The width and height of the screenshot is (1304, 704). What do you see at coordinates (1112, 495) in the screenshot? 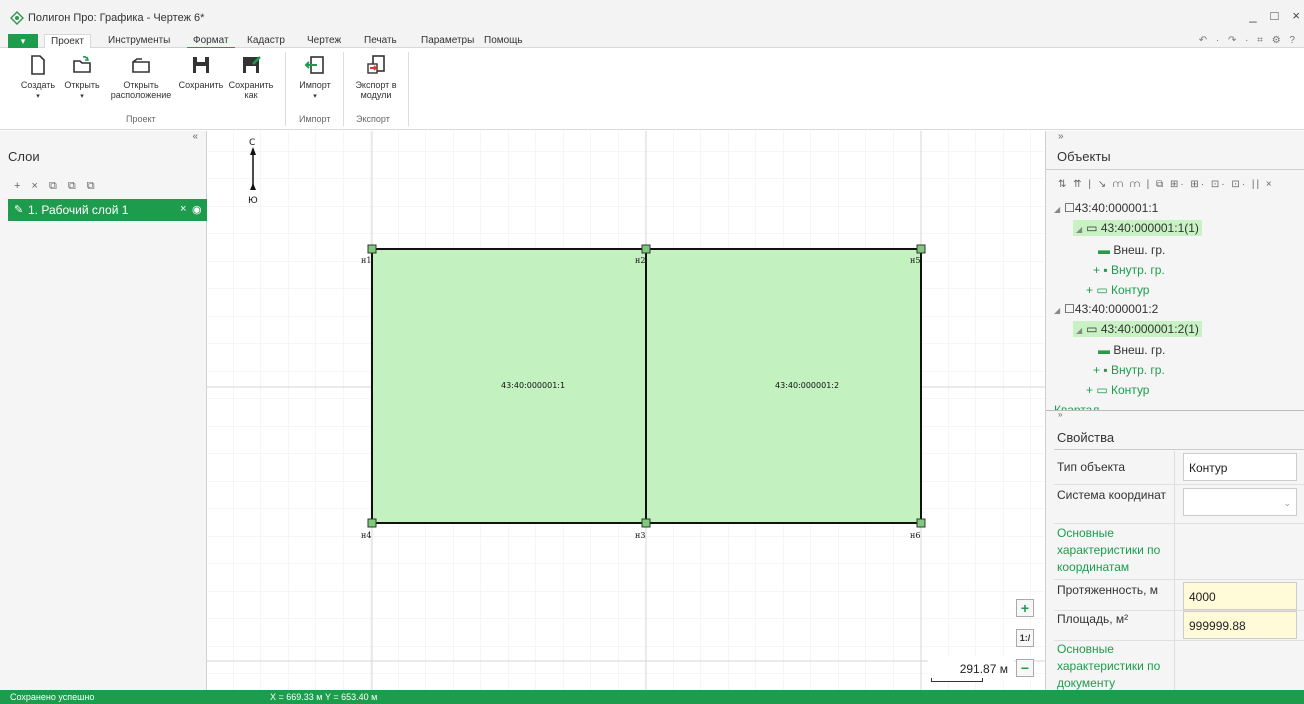
I see `coordinate-system-label: Система координат` at bounding box center [1112, 495].